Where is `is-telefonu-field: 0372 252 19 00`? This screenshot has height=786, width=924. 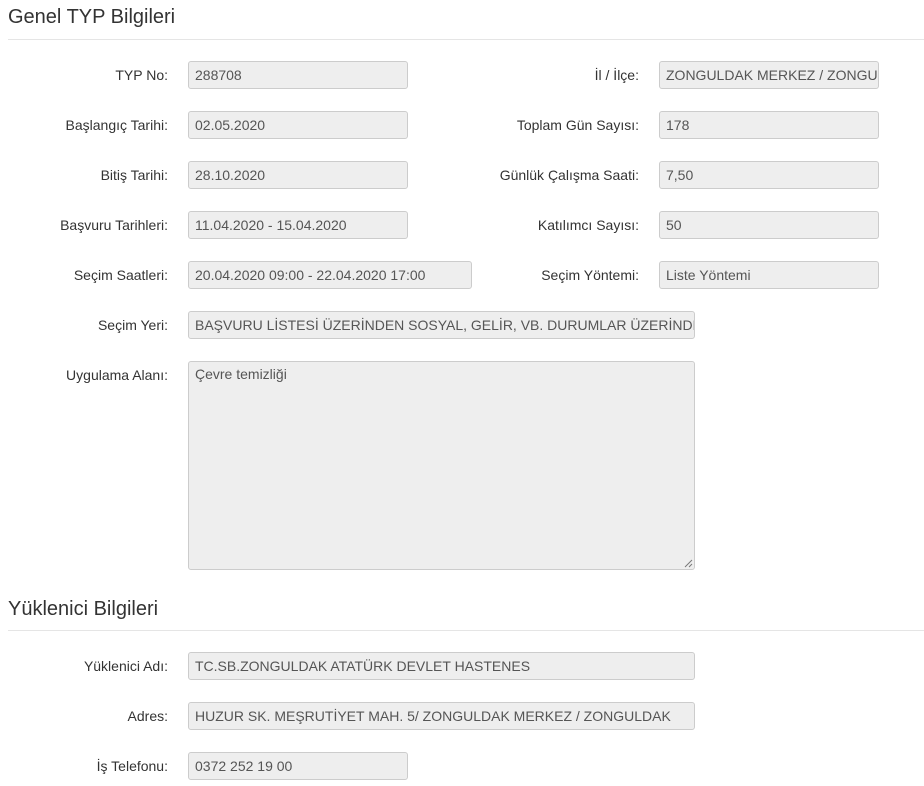 is-telefonu-field: 0372 252 19 00 is located at coordinates (298, 766).